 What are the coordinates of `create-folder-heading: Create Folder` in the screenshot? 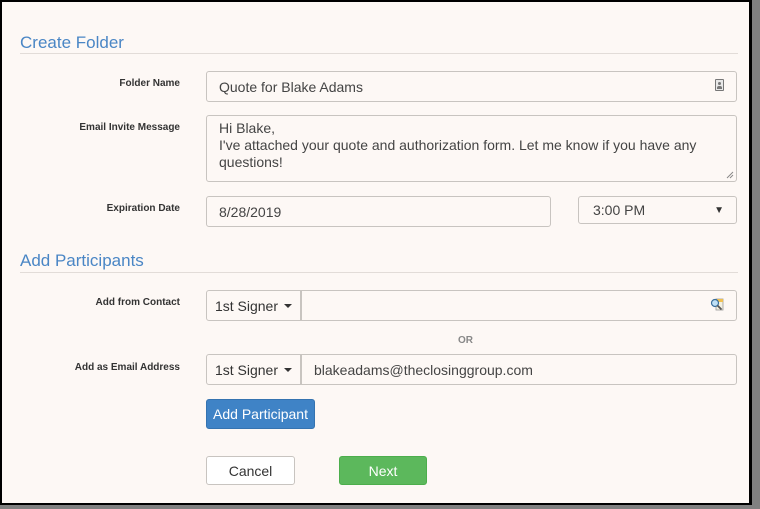 It's located at (72, 42).